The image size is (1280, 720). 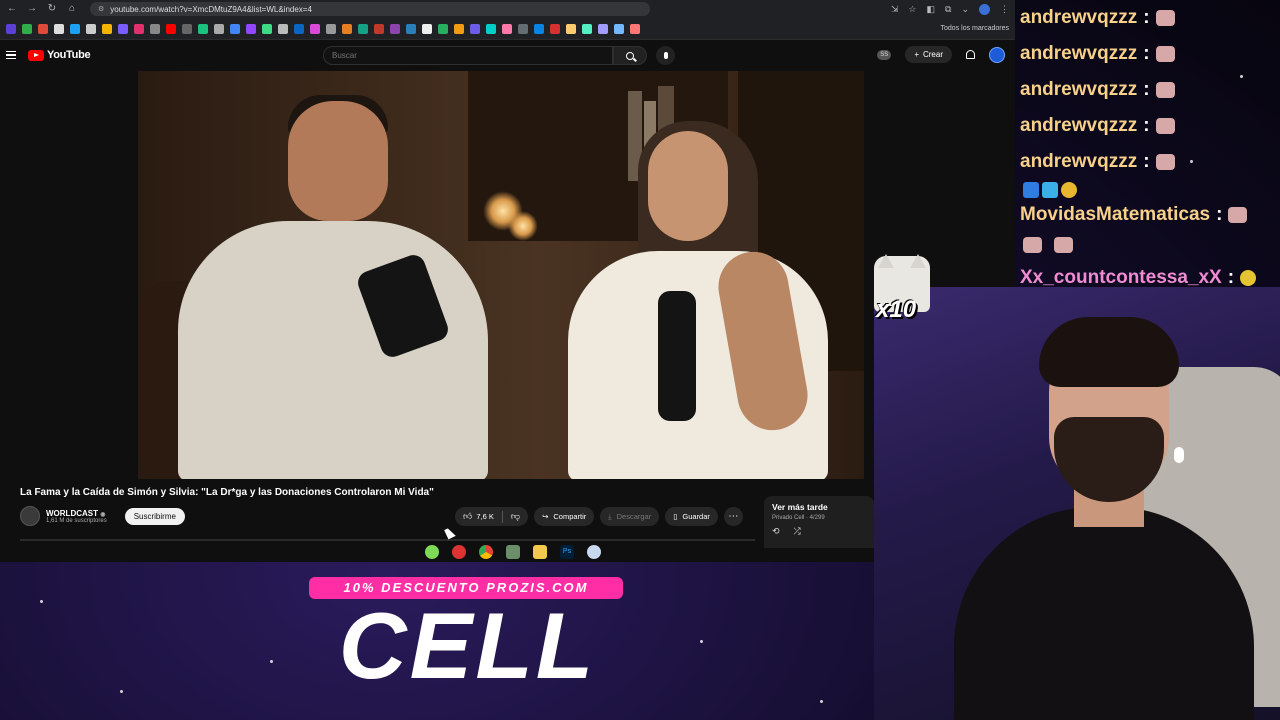 I want to click on bookmark-star-icon: ☆, so click(x=912, y=9).